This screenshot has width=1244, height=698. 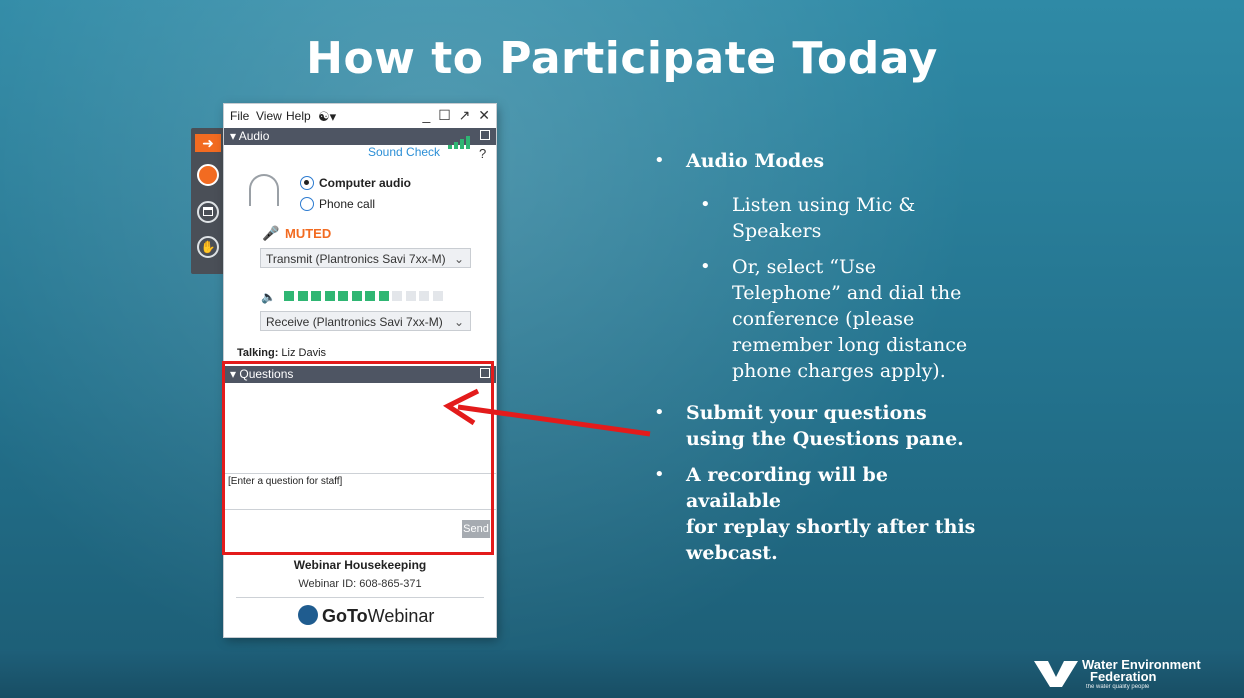 I want to click on menu-bar: File View Help ☯▾ _ ☐ ↗ ✕, so click(x=360, y=116).